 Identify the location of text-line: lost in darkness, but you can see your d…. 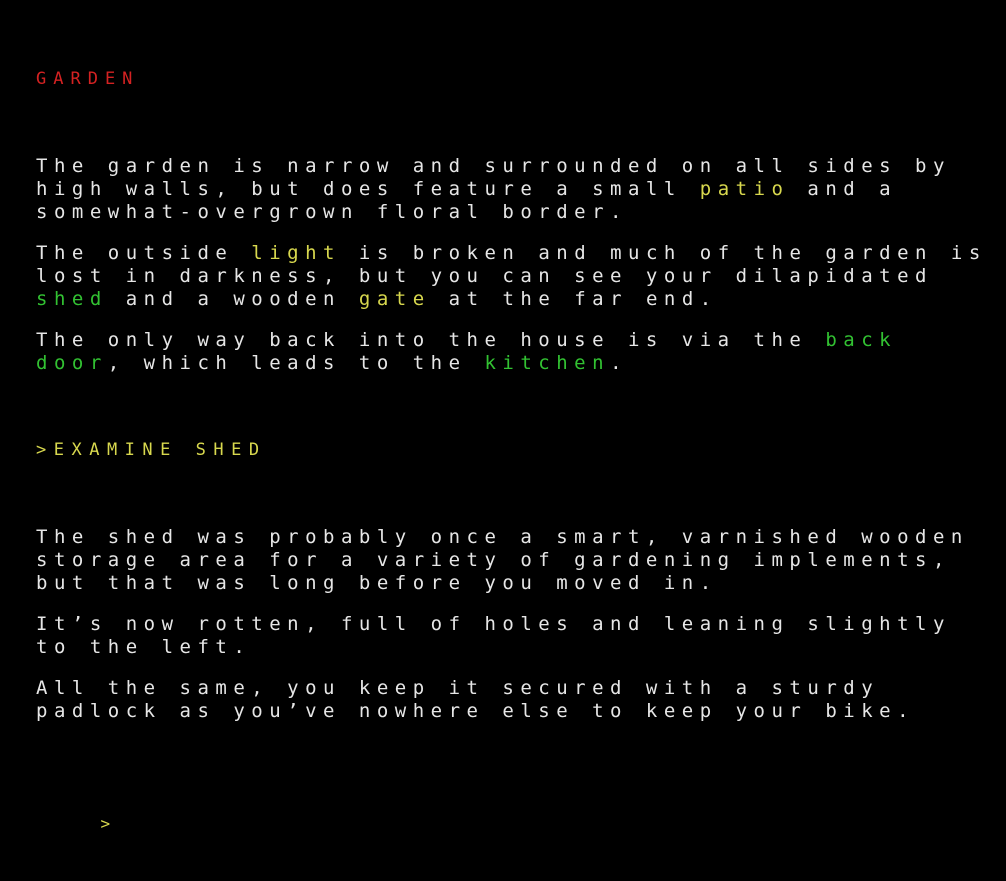
(516, 276).